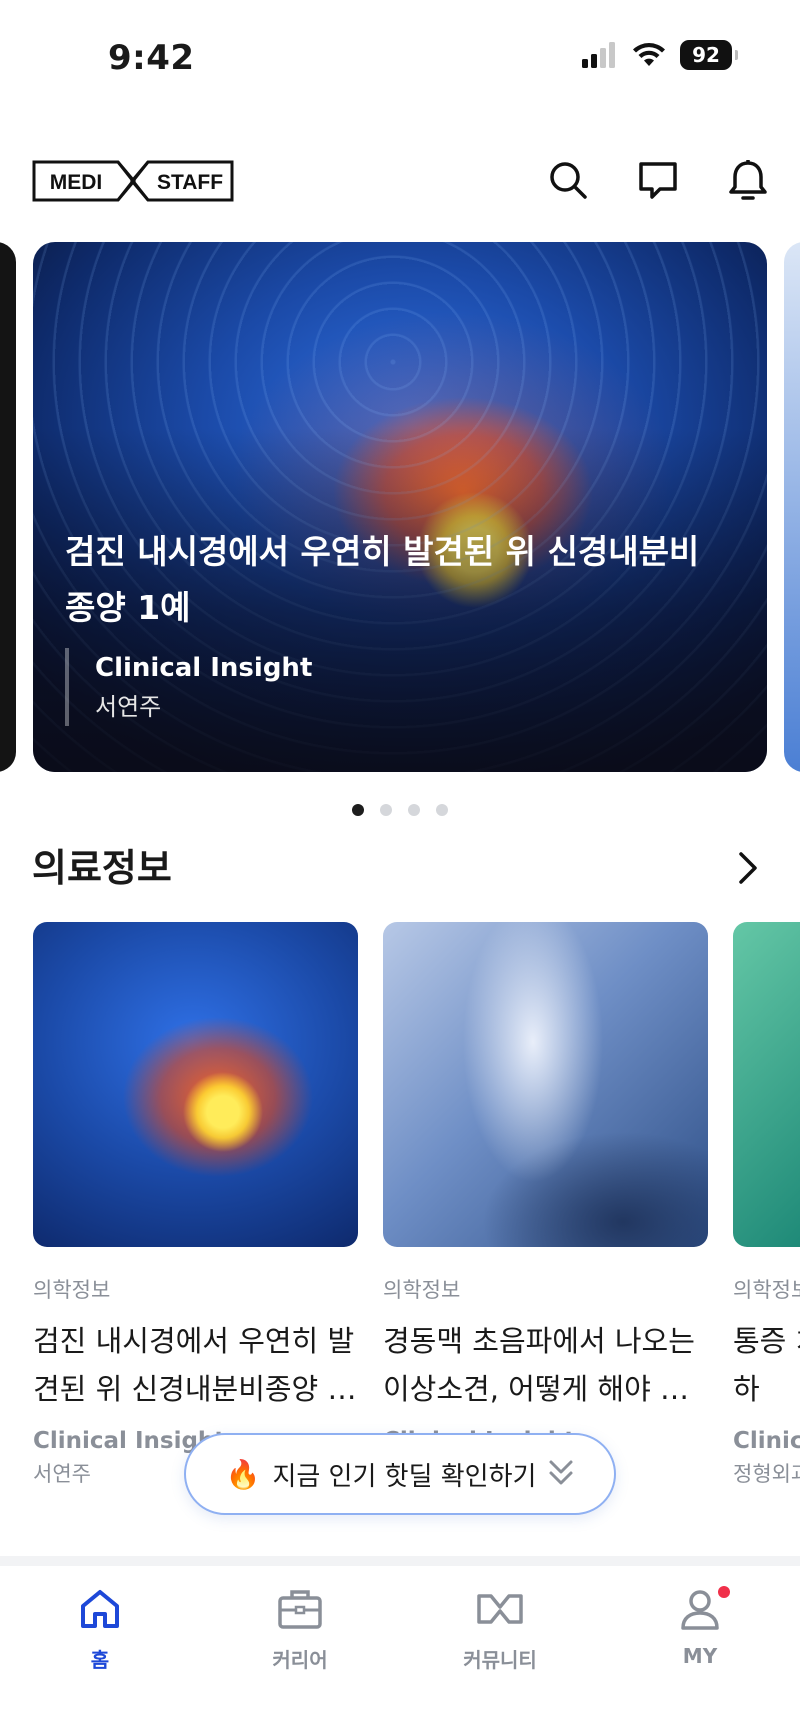 The height and width of the screenshot is (1735, 800). I want to click on community-icon, so click(500, 1609).